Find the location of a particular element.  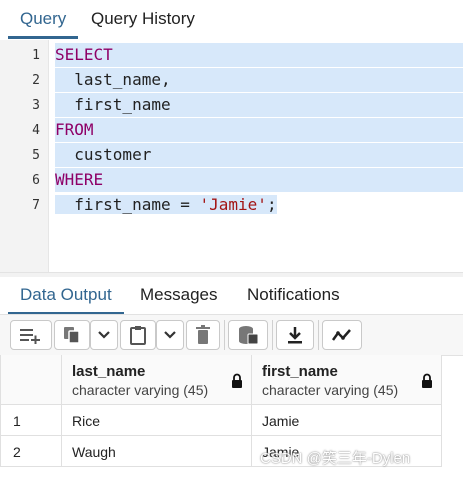

sql-text: ; is located at coordinates (271, 204).